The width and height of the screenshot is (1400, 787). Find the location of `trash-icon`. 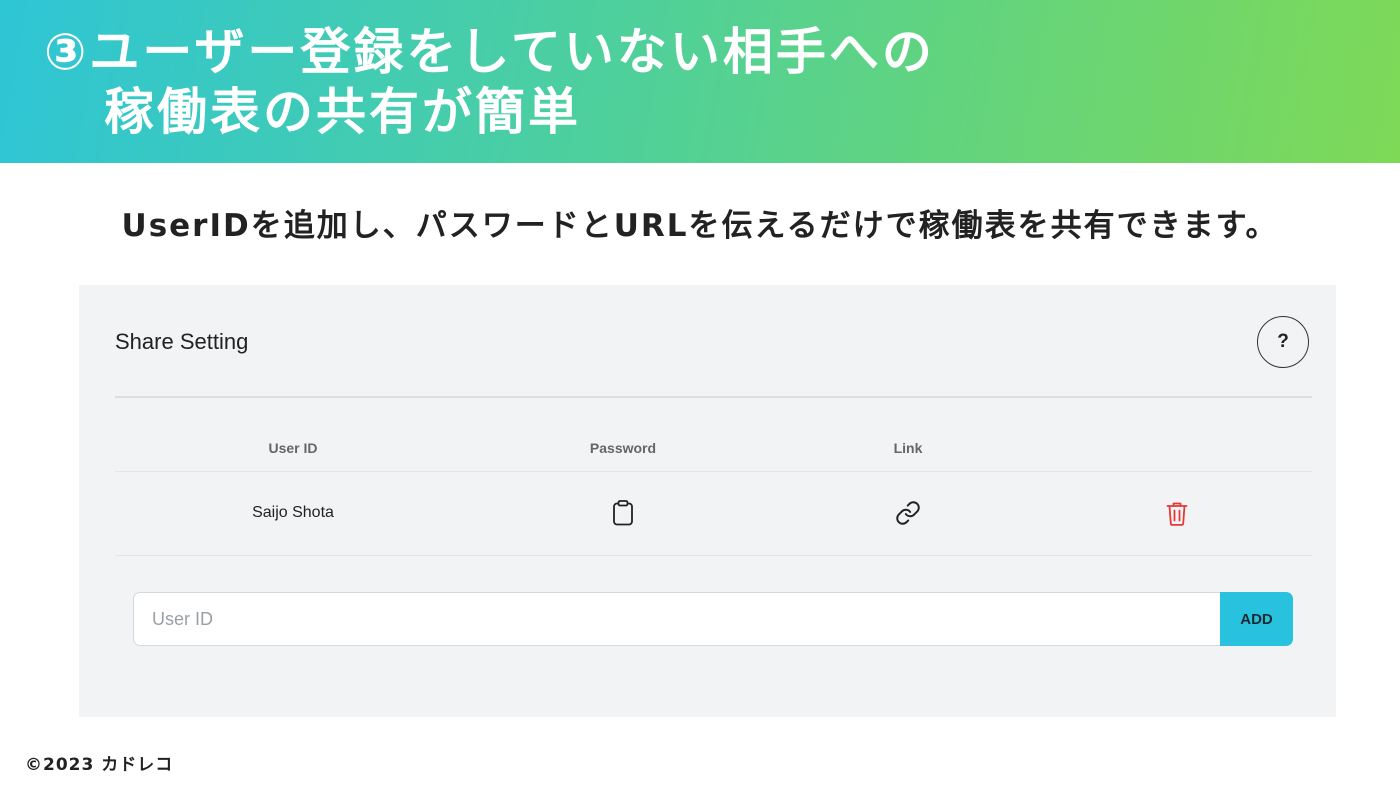

trash-icon is located at coordinates (1177, 513).